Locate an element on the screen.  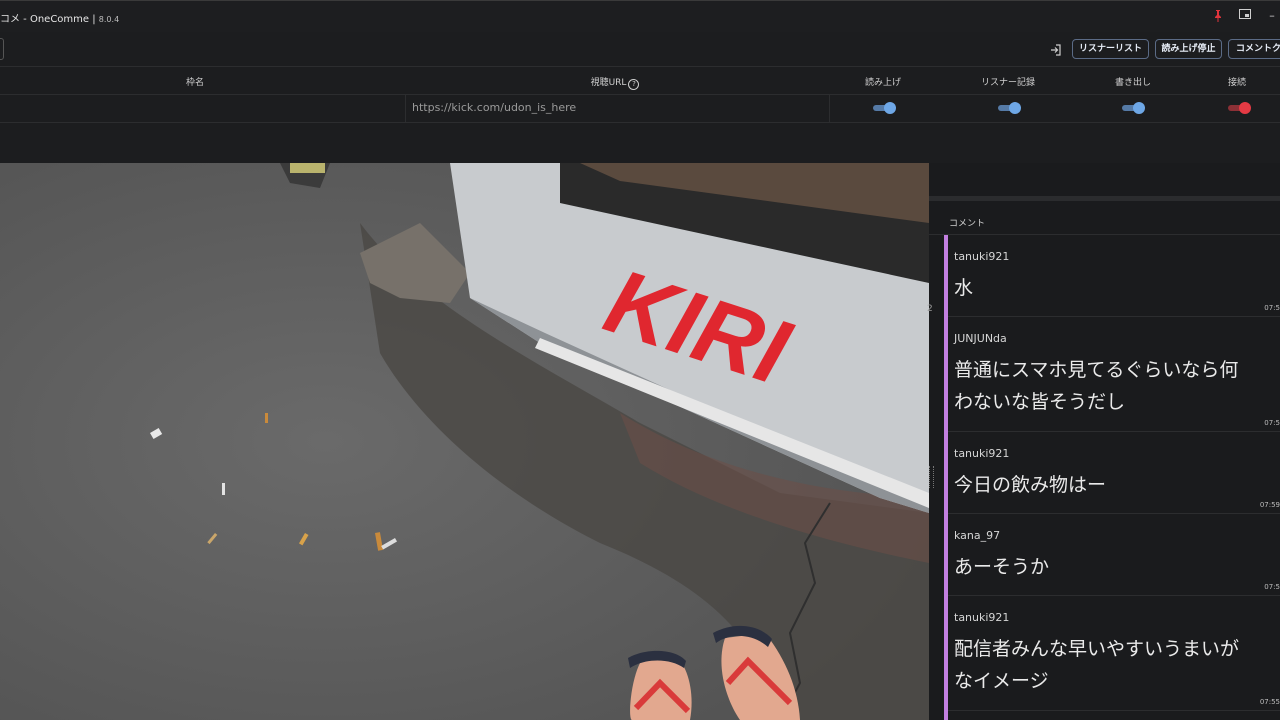
comment-line: あーそうか is located at coordinates (1002, 567).